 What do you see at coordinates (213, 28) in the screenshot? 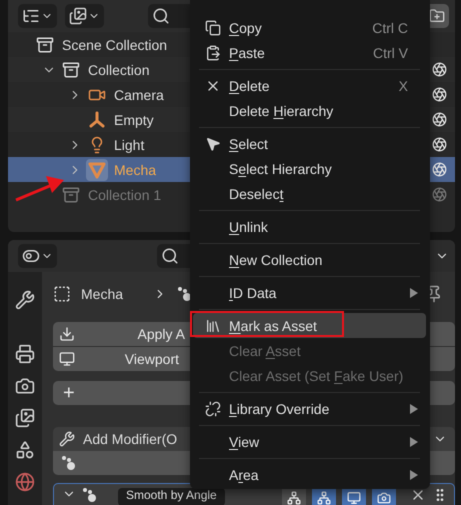
I see `copy-icon` at bounding box center [213, 28].